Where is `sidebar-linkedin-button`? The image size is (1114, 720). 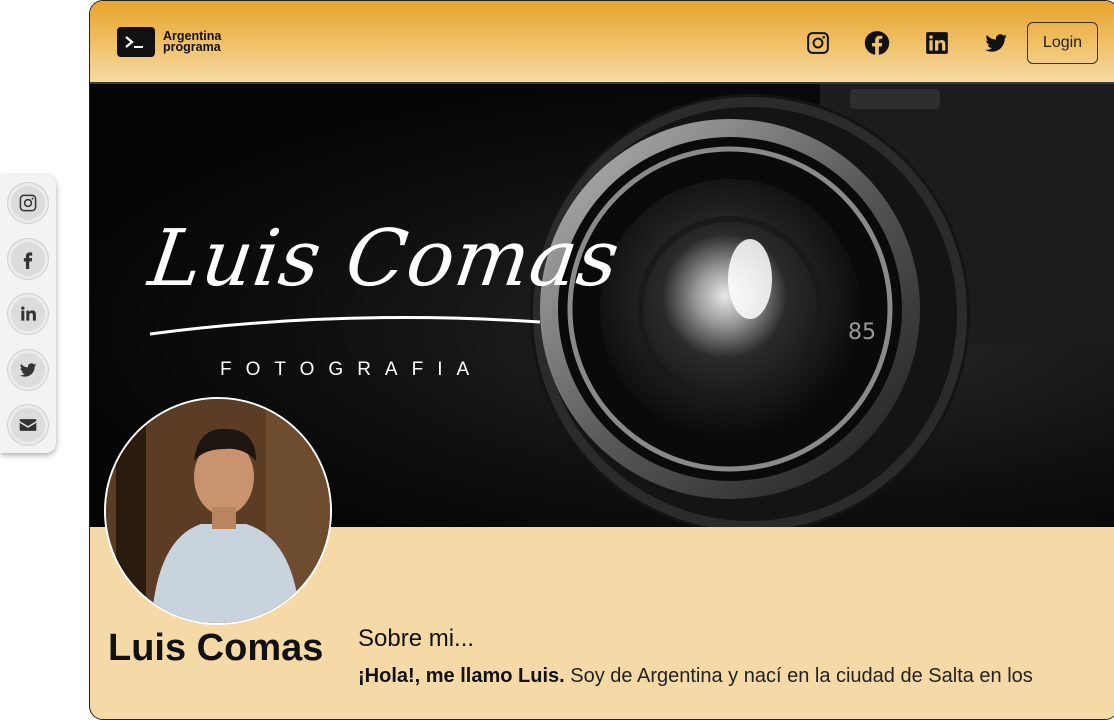 sidebar-linkedin-button is located at coordinates (28, 314).